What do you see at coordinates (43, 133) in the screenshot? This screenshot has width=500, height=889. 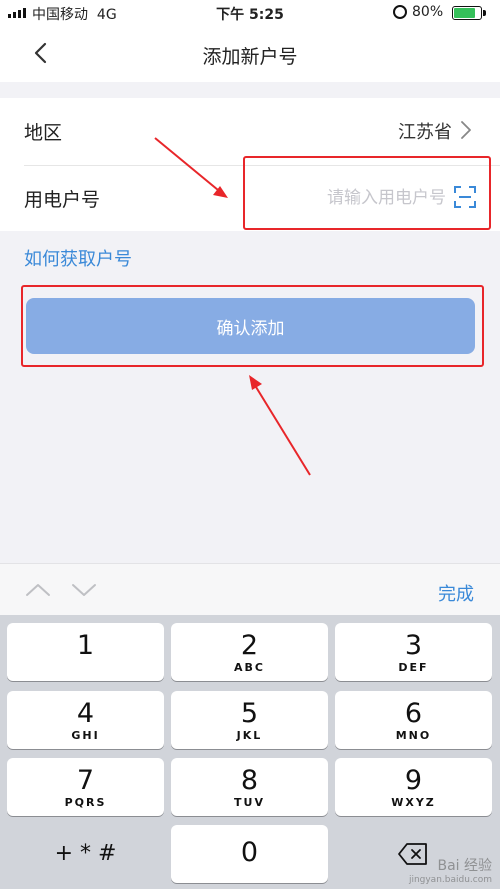 I see `region-label: 地区` at bounding box center [43, 133].